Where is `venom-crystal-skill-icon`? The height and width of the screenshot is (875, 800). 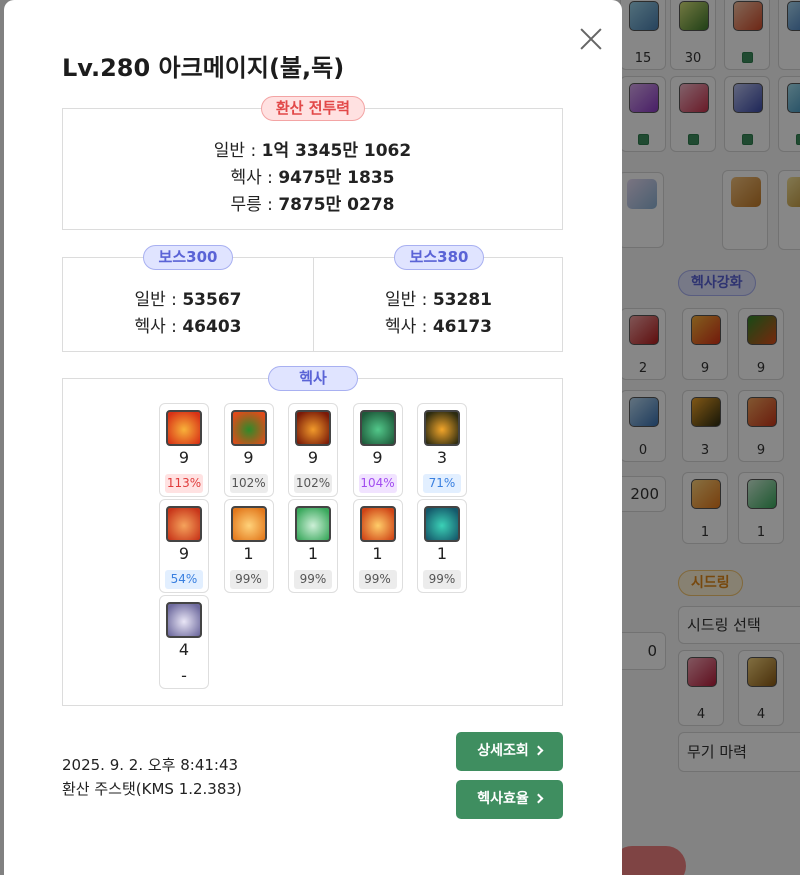 venom-crystal-skill-icon is located at coordinates (442, 524).